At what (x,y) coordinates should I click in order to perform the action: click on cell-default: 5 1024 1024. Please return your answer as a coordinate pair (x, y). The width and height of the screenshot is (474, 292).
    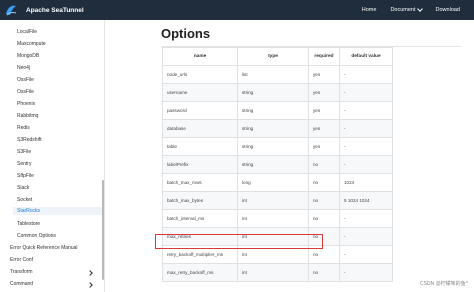
    Looking at the image, I should click on (366, 200).